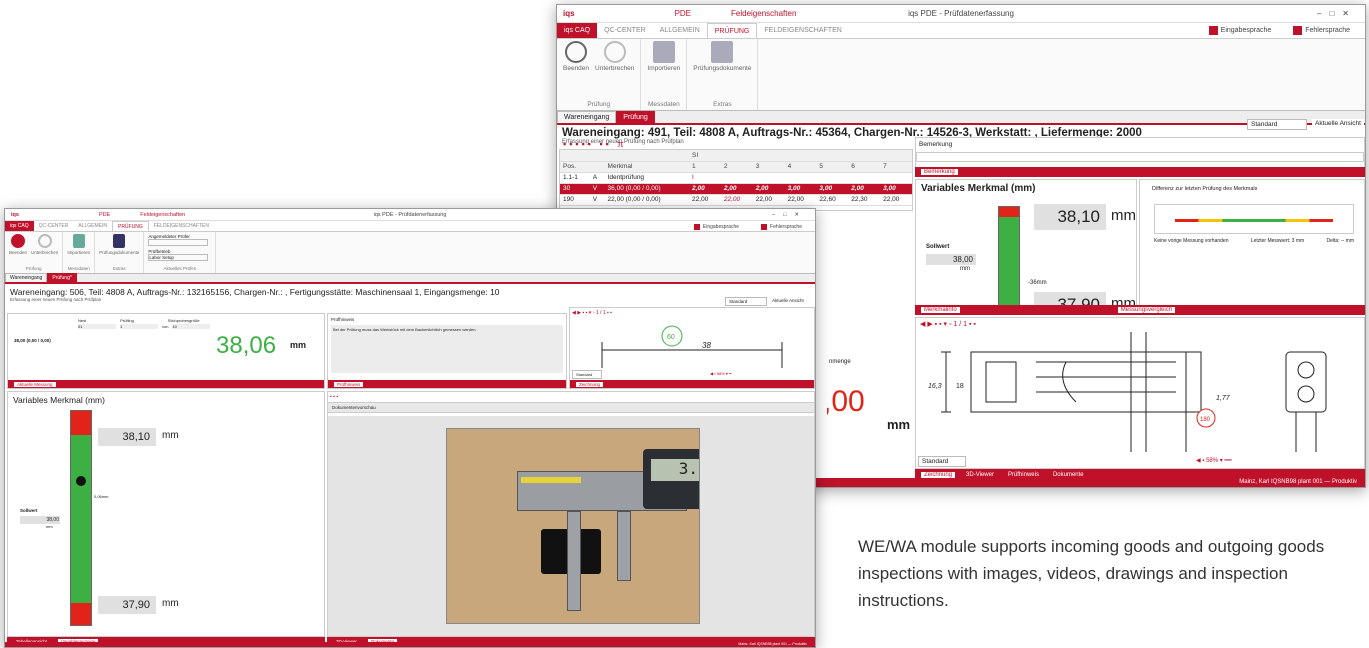  What do you see at coordinates (1214, 460) in the screenshot?
I see `zoom-control: ◀ ▪ 58% ▾ ━━` at bounding box center [1214, 460].